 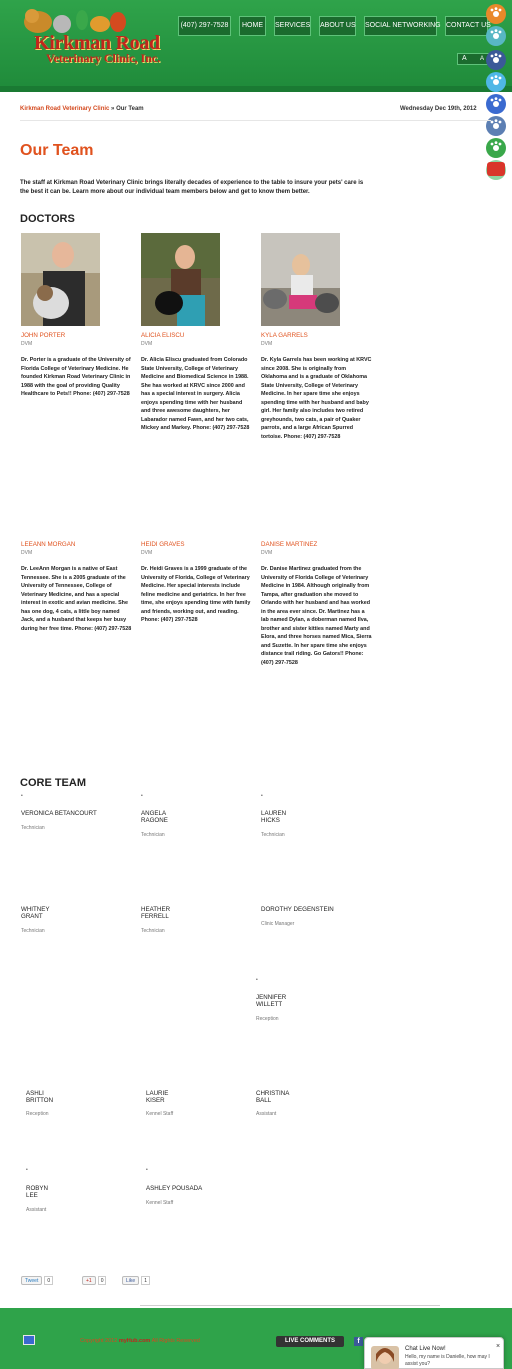 What do you see at coordinates (175, 1341) in the screenshot?
I see `copyright-suffix: All Rights Reserved` at bounding box center [175, 1341].